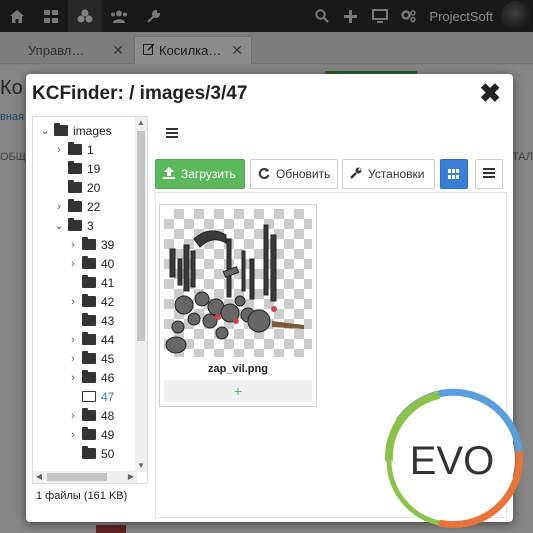  Describe the element at coordinates (356, 174) in the screenshot. I see `wrench-icon` at that location.